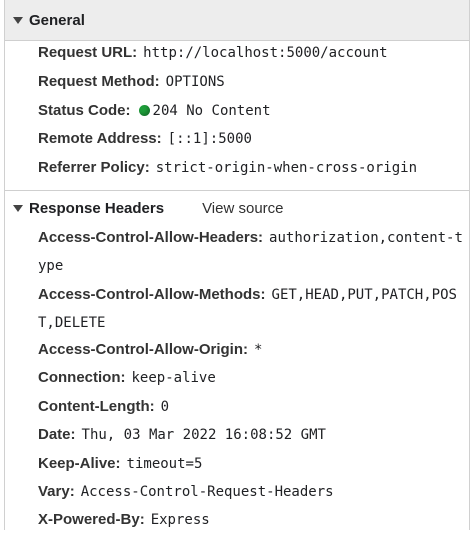  I want to click on header-value: keep-alive, so click(173, 378).